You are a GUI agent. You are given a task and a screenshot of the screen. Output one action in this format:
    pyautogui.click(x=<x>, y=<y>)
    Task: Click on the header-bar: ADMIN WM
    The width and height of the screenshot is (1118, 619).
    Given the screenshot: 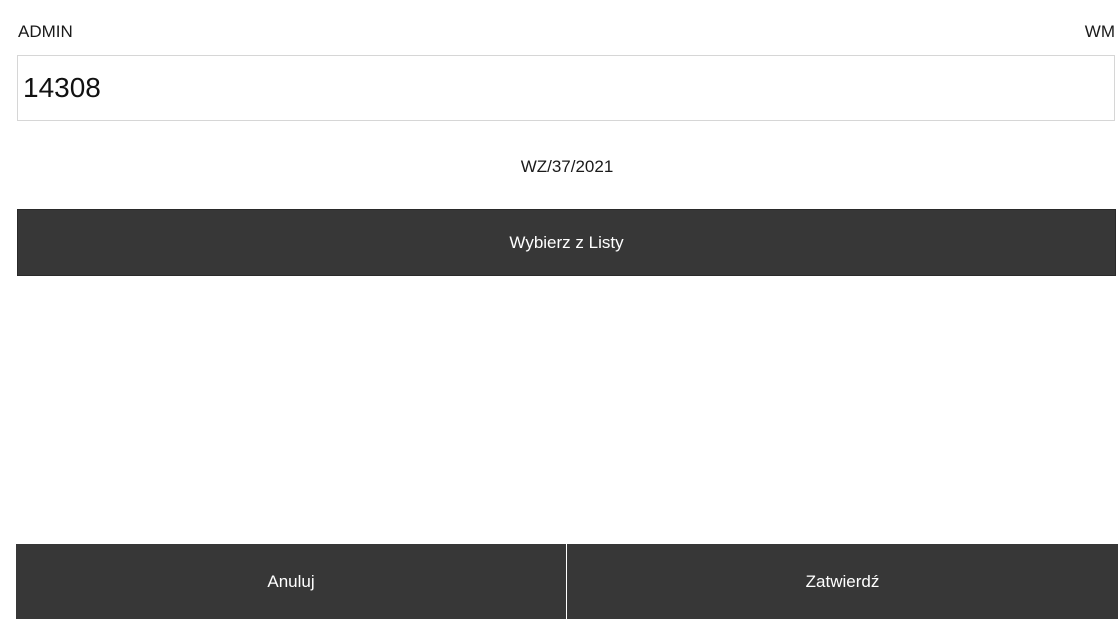 What is the action you would take?
    pyautogui.click(x=566, y=32)
    